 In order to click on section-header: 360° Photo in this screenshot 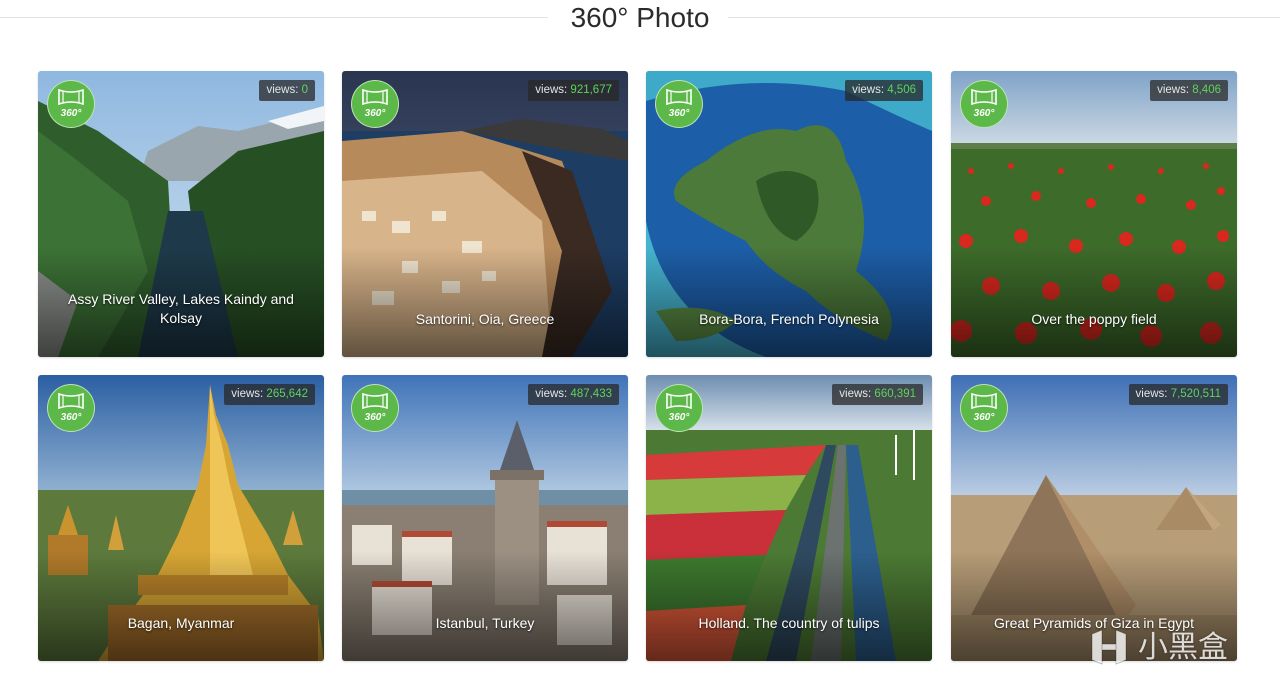, I will do `click(640, 20)`.